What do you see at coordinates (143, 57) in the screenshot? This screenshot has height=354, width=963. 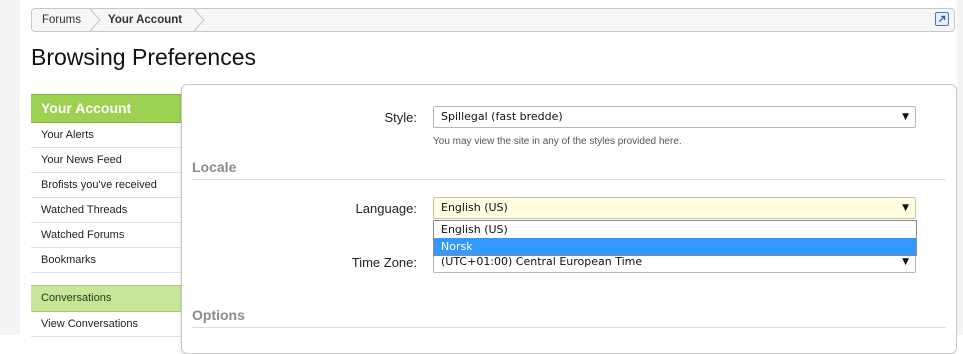 I see `page-title: Browsing Preferences` at bounding box center [143, 57].